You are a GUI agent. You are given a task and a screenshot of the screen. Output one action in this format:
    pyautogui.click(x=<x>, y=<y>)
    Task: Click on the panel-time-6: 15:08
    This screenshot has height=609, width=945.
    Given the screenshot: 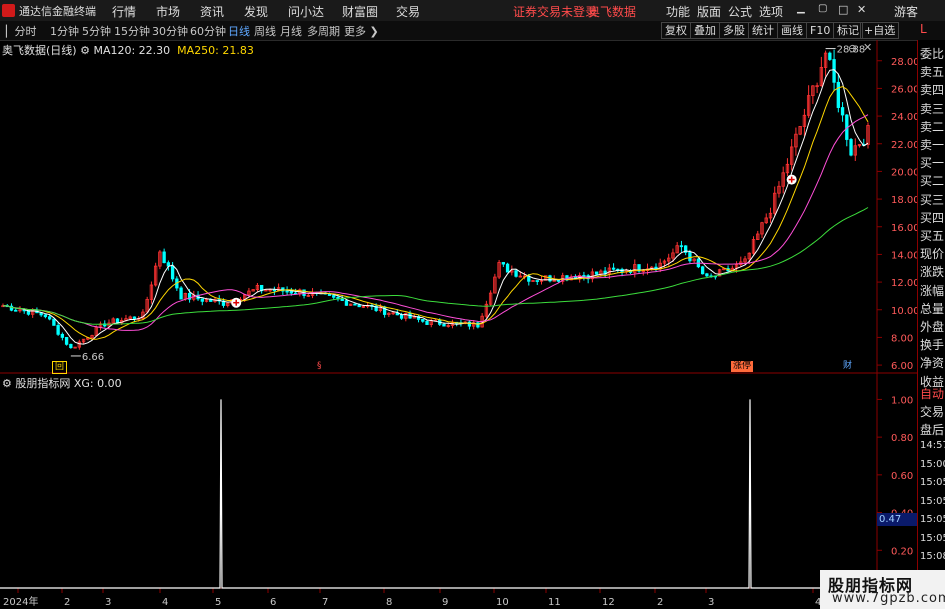 What is the action you would take?
    pyautogui.click(x=932, y=556)
    